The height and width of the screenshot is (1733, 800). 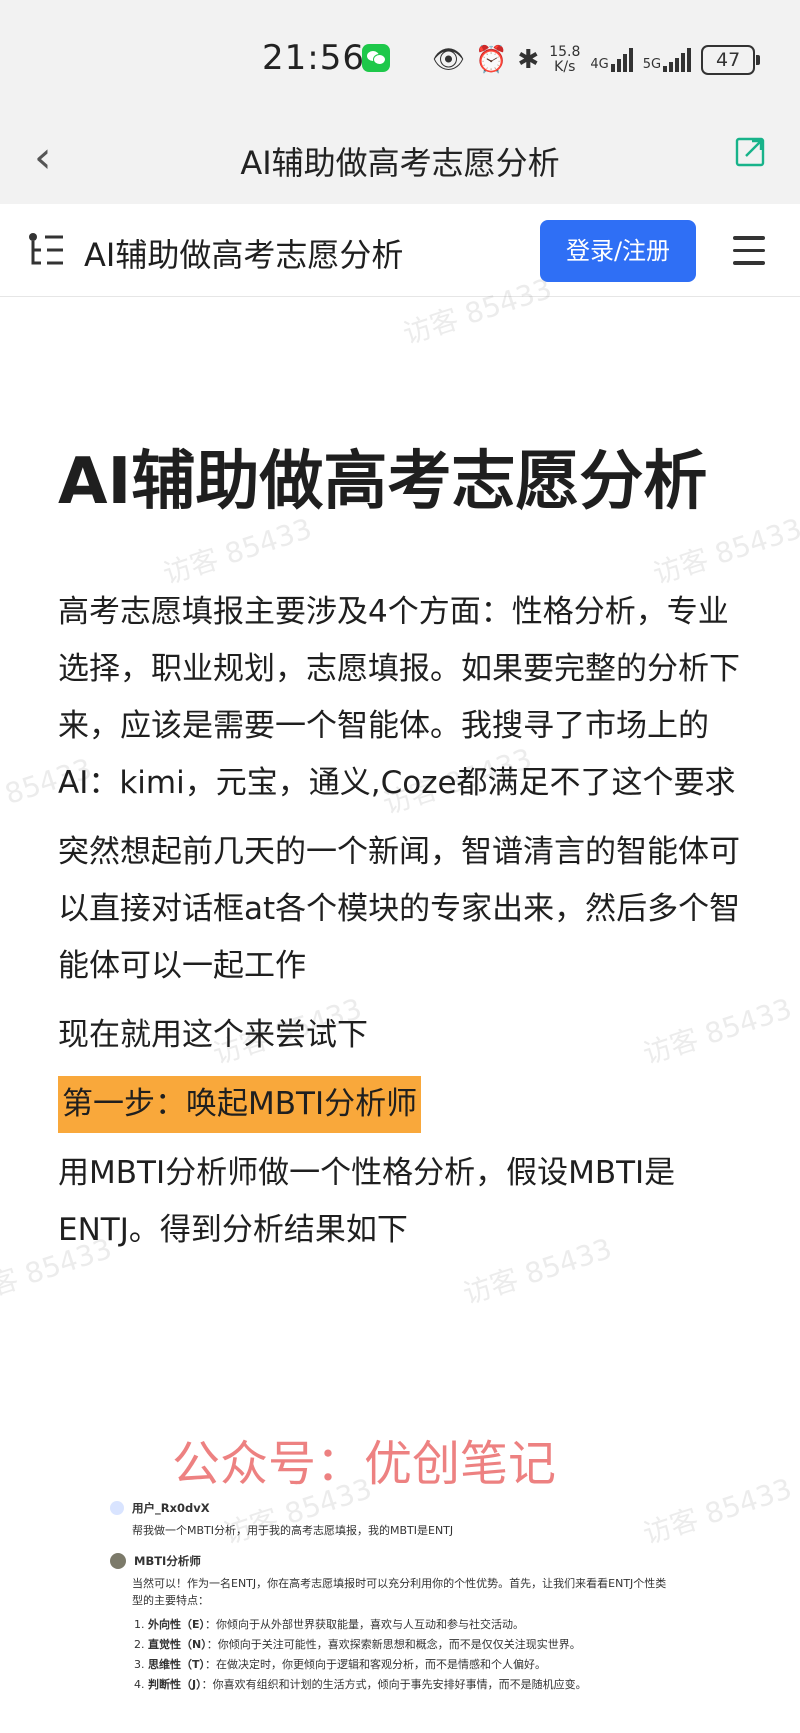 I want to click on bot-name: MBTI分析师, so click(x=167, y=1561).